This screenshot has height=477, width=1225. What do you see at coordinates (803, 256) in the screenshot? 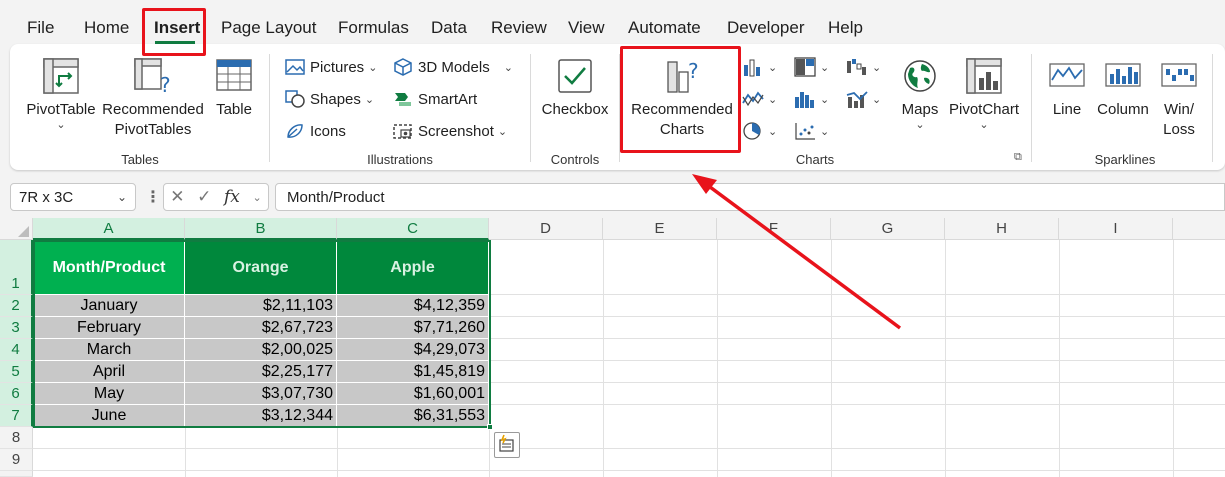
I see `arrow-shaft` at bounding box center [803, 256].